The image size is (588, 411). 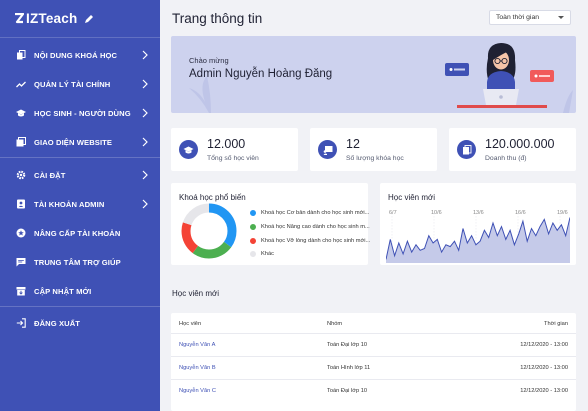 I want to click on sidebar-item-admin-account: TÀI KHOẢN ADMIN, so click(x=80, y=204).